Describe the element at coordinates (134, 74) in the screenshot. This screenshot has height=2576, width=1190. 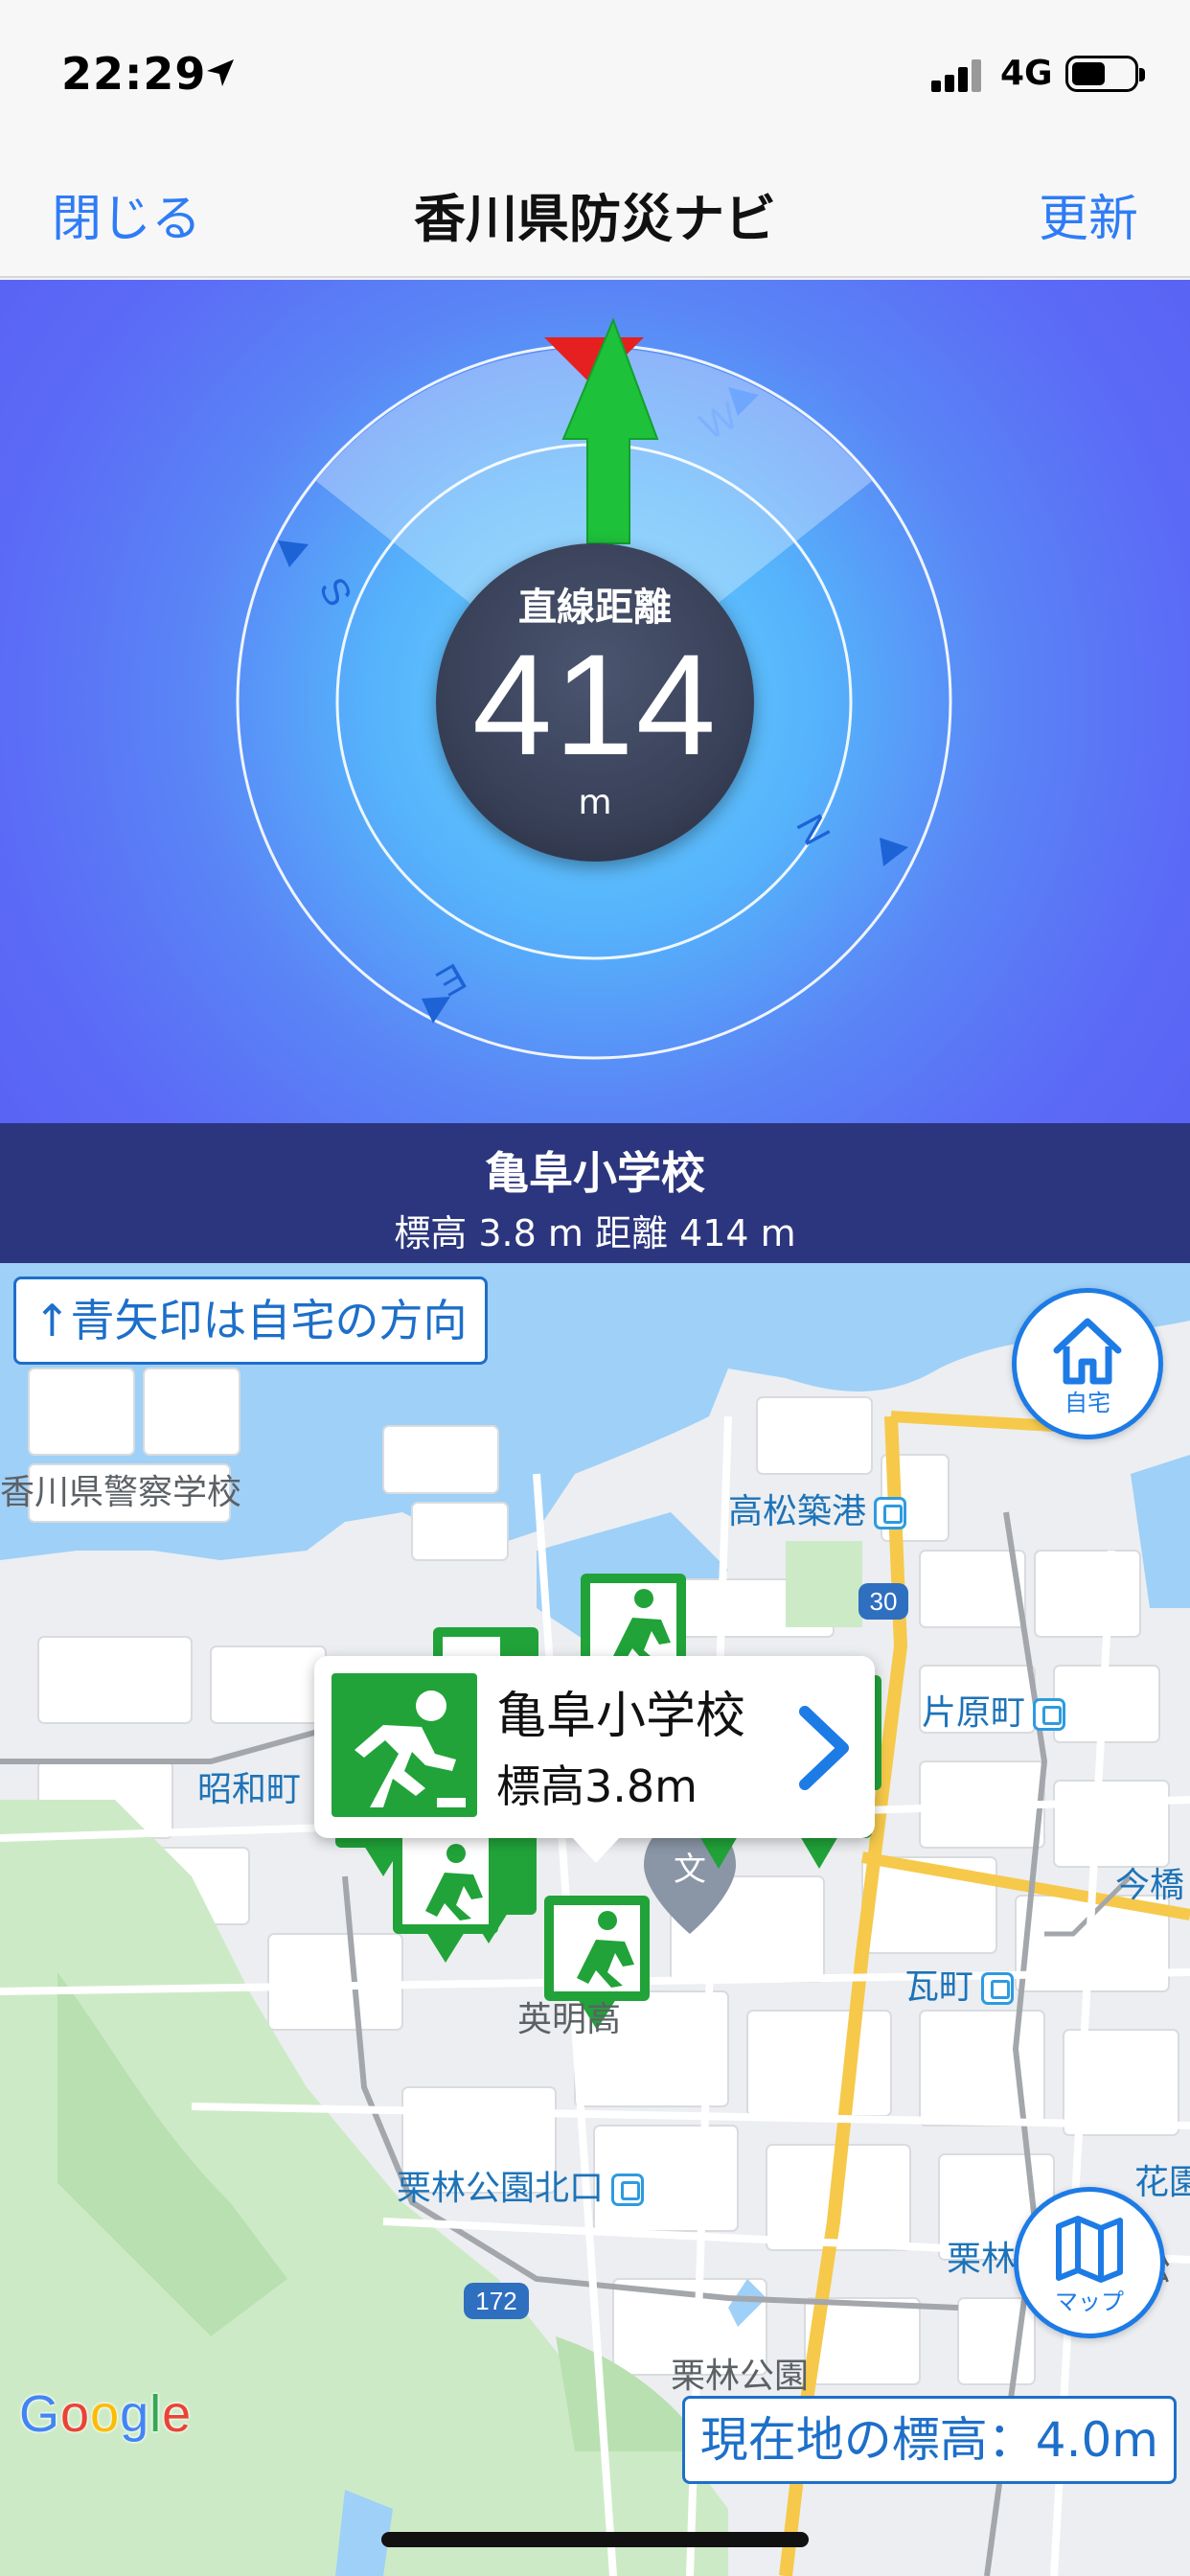
I see `status-time: 22:29` at that location.